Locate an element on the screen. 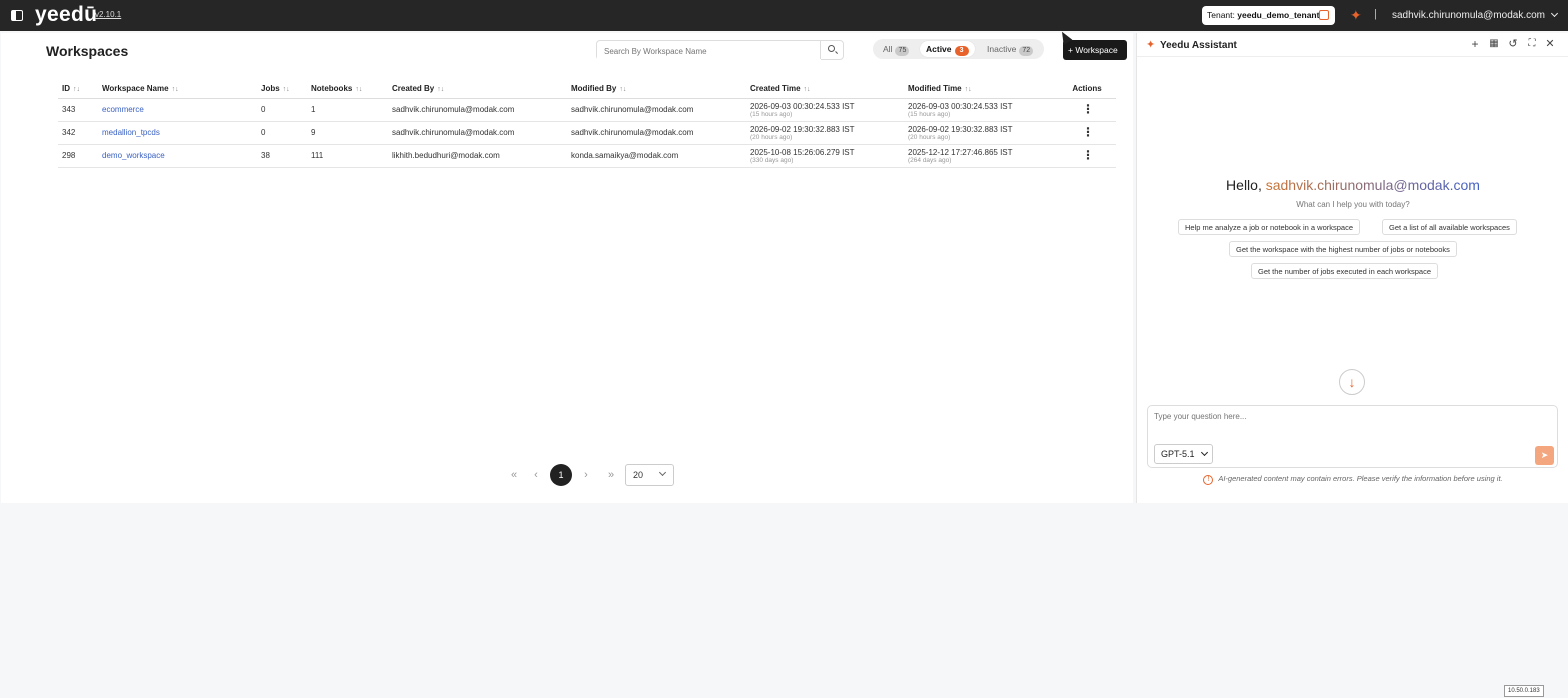 This screenshot has width=1568, height=698. tenant-selector: Tenant: yeedu_demo_tenant is located at coordinates (1268, 15).